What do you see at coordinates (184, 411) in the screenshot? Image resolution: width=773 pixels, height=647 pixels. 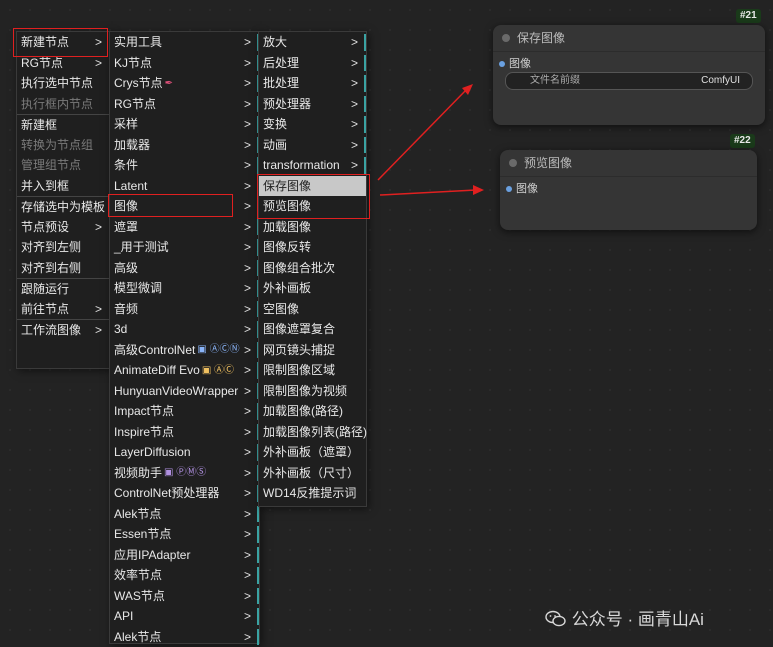 I see `menu-item: Impact节点 >` at bounding box center [184, 411].